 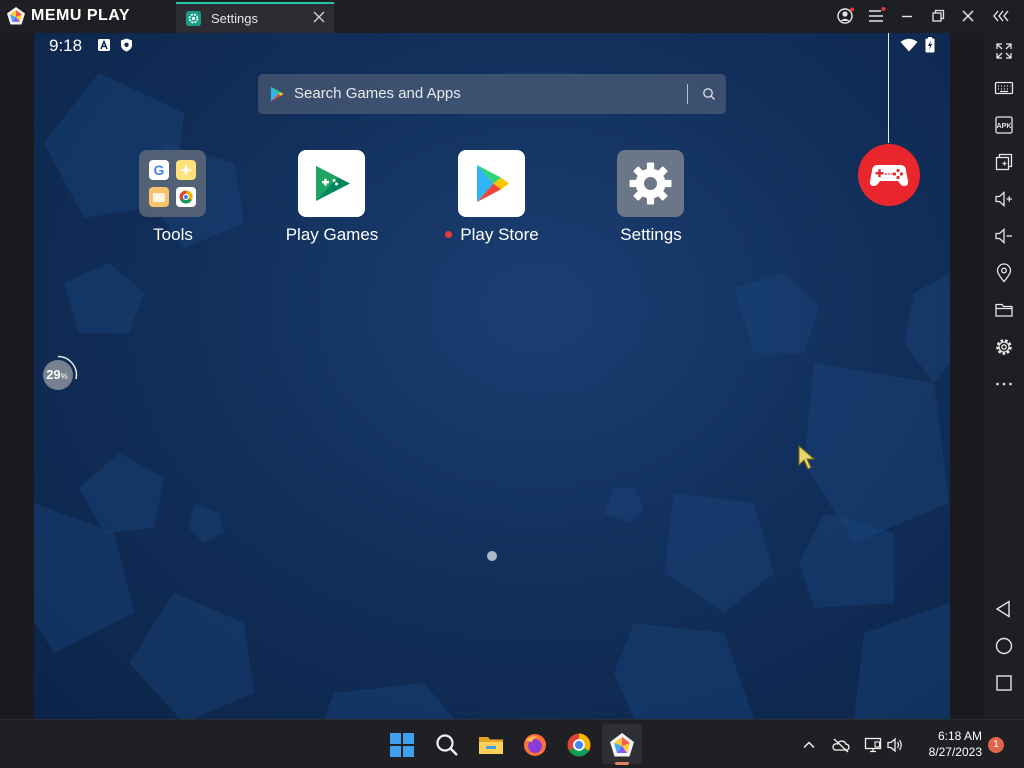 What do you see at coordinates (16, 16) in the screenshot?
I see `memu-logo-icon` at bounding box center [16, 16].